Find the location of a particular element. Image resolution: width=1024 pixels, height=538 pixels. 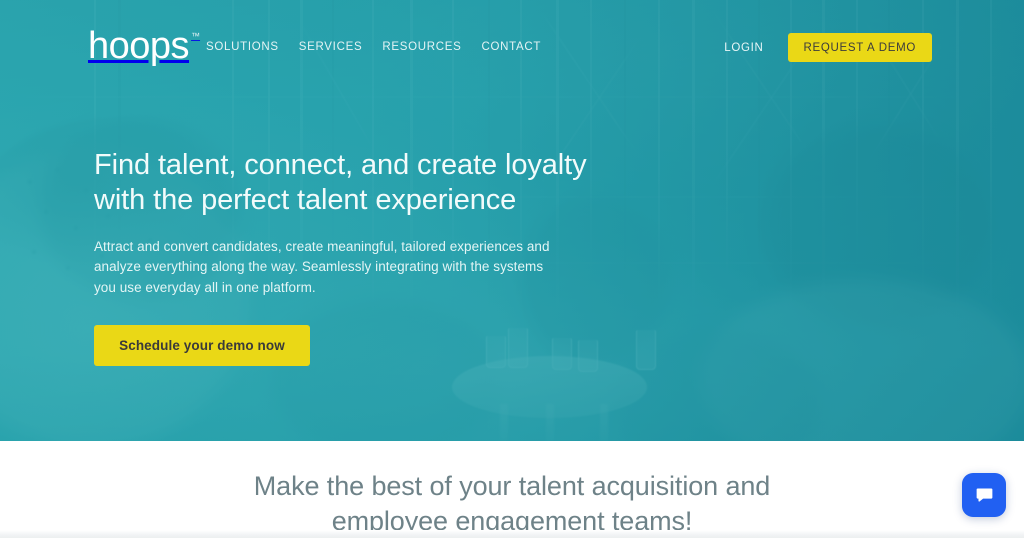

nav-actions: LOGIN REQUEST A DEMO is located at coordinates (828, 47).